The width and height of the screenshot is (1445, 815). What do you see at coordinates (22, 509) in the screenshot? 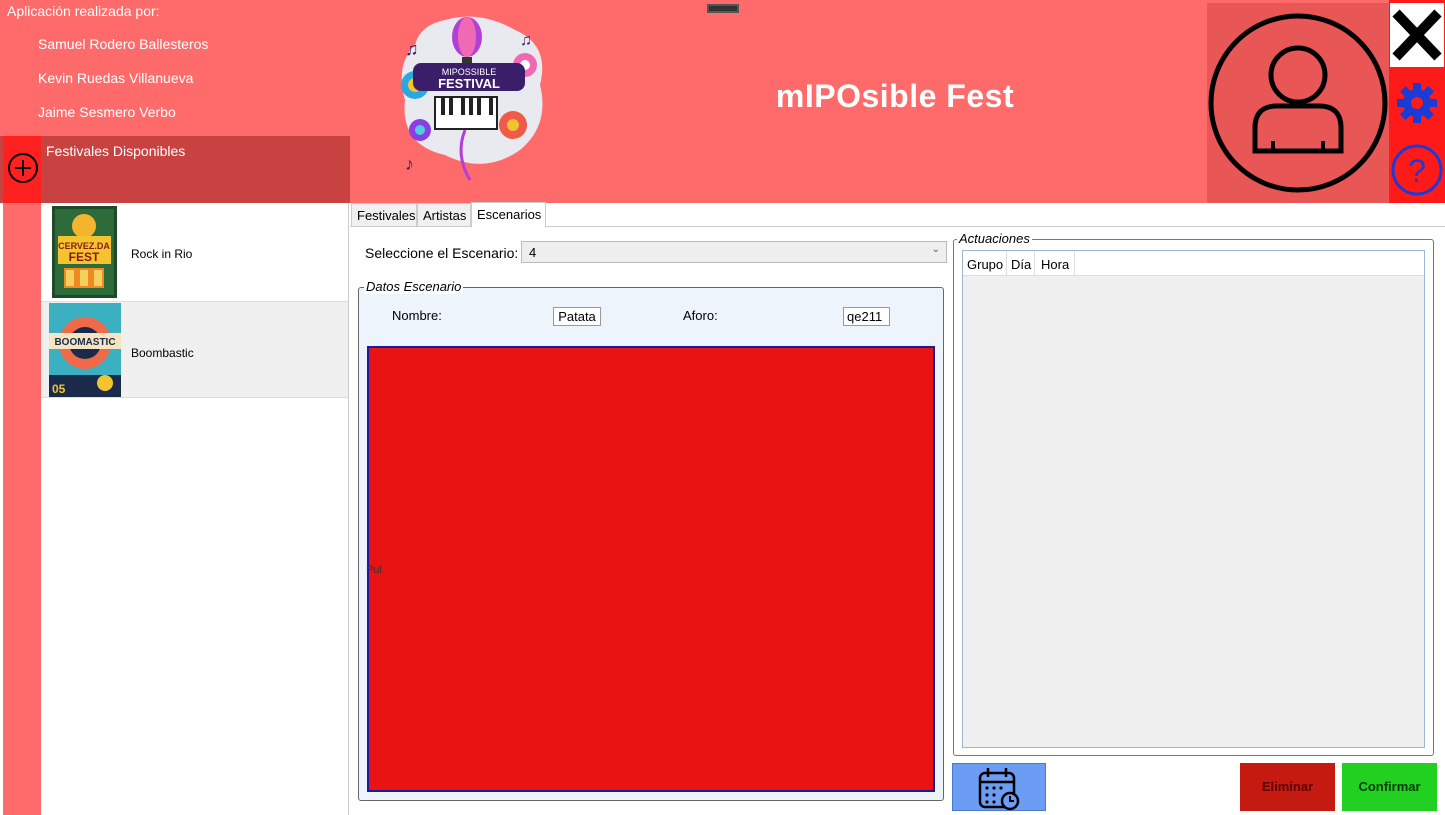
I see `left-rail` at bounding box center [22, 509].